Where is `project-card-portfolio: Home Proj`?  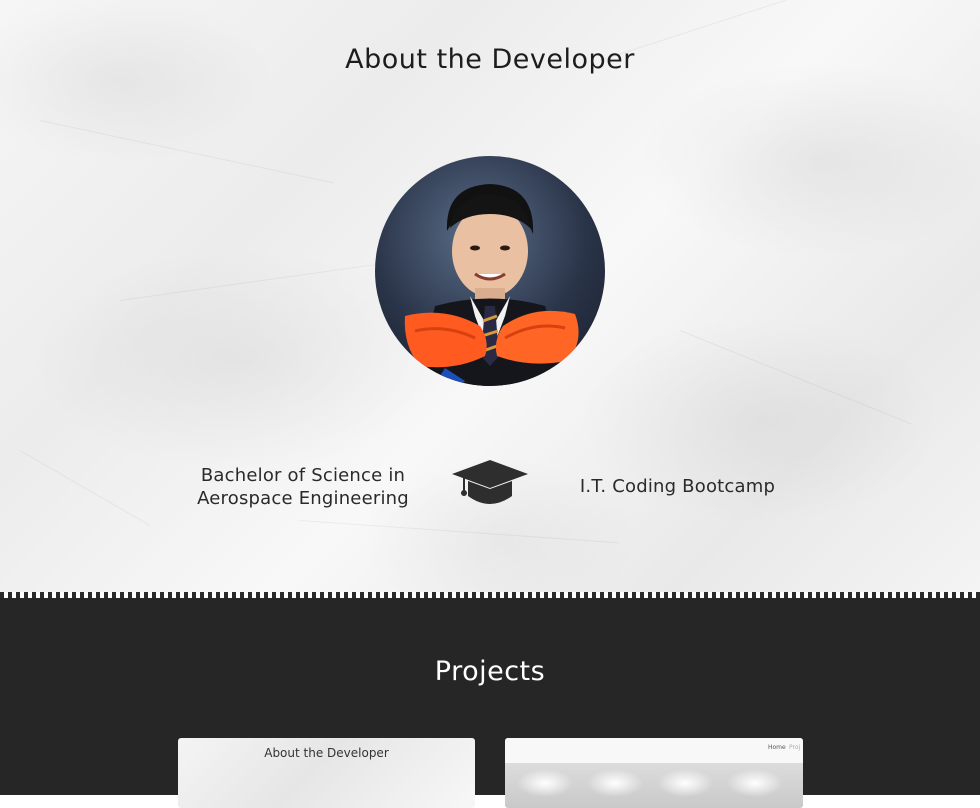 project-card-portfolio: Home Proj is located at coordinates (654, 773).